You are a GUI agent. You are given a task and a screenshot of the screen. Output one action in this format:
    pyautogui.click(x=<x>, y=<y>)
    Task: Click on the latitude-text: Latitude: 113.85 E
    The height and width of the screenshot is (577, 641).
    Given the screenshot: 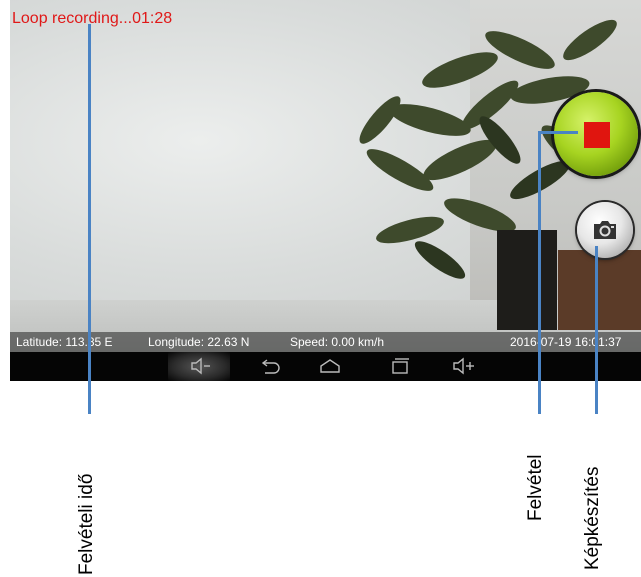 What is the action you would take?
    pyautogui.click(x=64, y=342)
    